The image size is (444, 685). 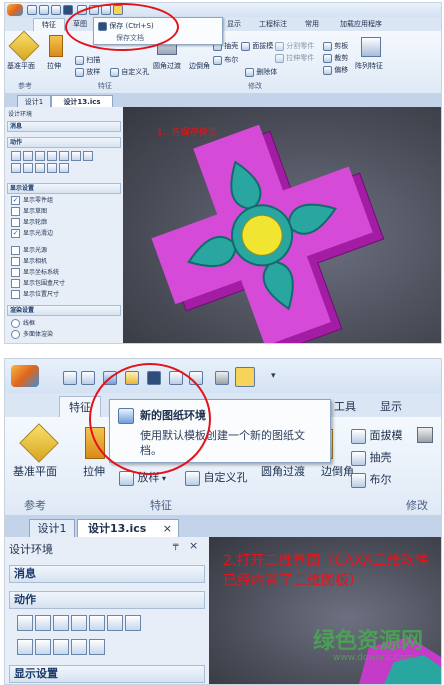 I want to click on display-check-4: ✓ 显示光滑边, so click(x=32, y=233).